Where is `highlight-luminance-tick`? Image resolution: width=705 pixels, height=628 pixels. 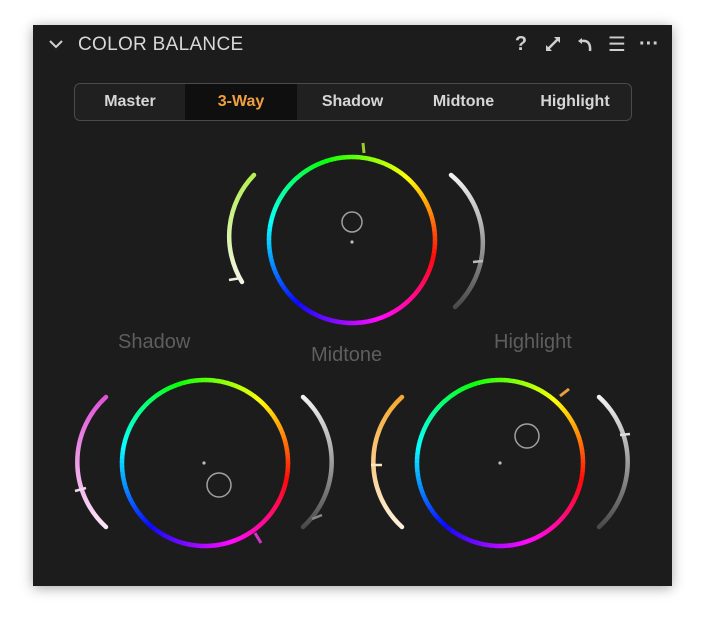 highlight-luminance-tick is located at coordinates (625, 434).